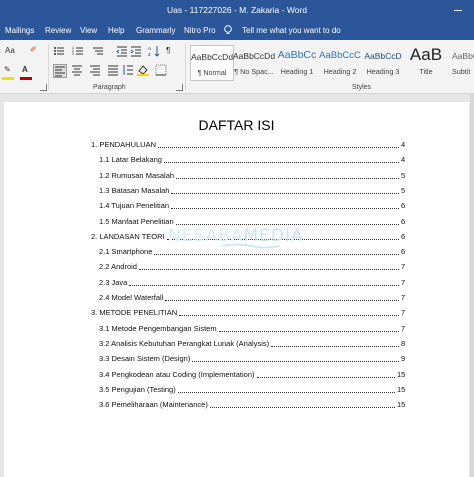 Image resolution: width=474 pixels, height=477 pixels. I want to click on toc-entry: 3.1 Metode Pengembangan Sistem 7, so click(252, 329).